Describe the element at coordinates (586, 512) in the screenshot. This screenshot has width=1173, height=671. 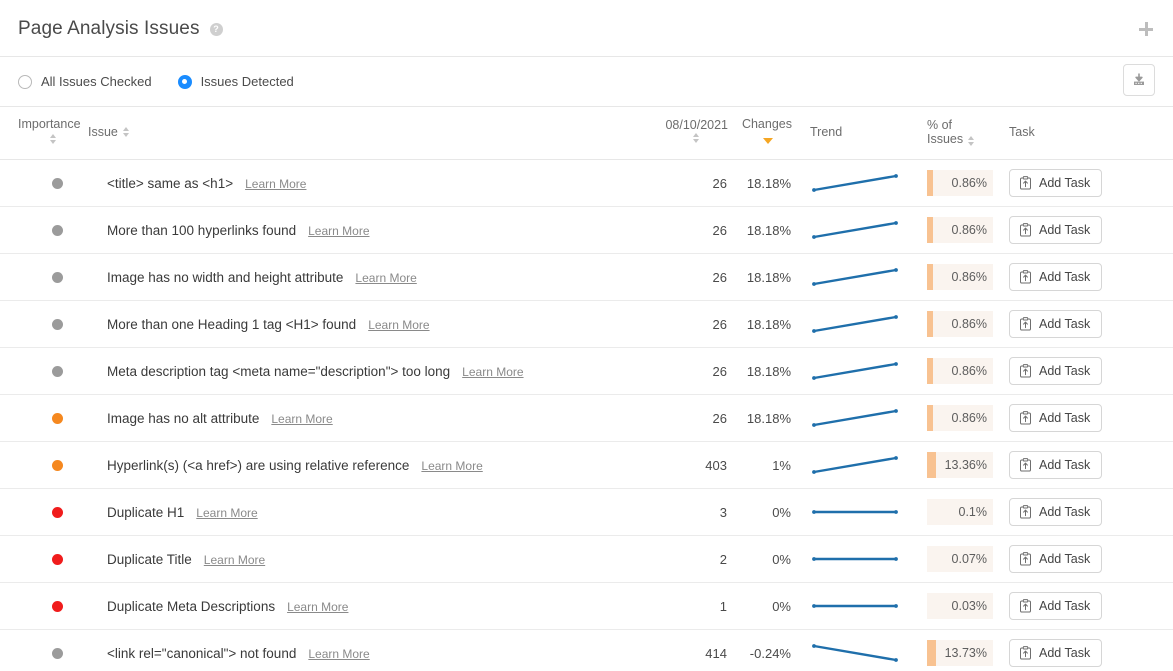
I see `table-row: Duplicate H1 Learn More 3 0% 0.1% Add Task` at that location.